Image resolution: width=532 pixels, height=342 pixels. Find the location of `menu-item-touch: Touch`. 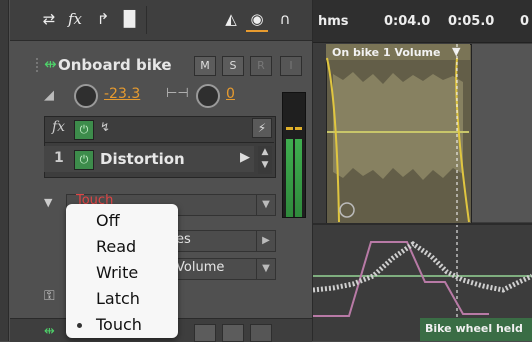

menu-item-touch: Touch is located at coordinates (122, 325).